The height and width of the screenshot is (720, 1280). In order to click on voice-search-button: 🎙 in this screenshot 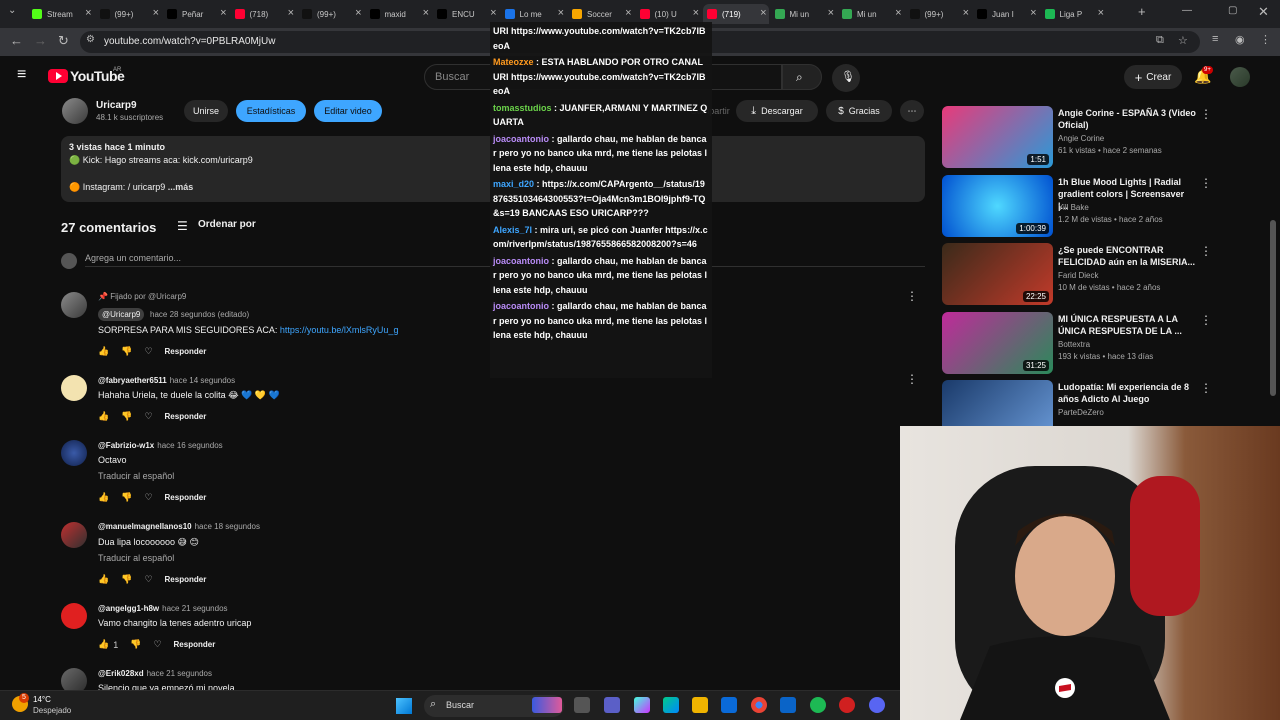, I will do `click(846, 78)`.